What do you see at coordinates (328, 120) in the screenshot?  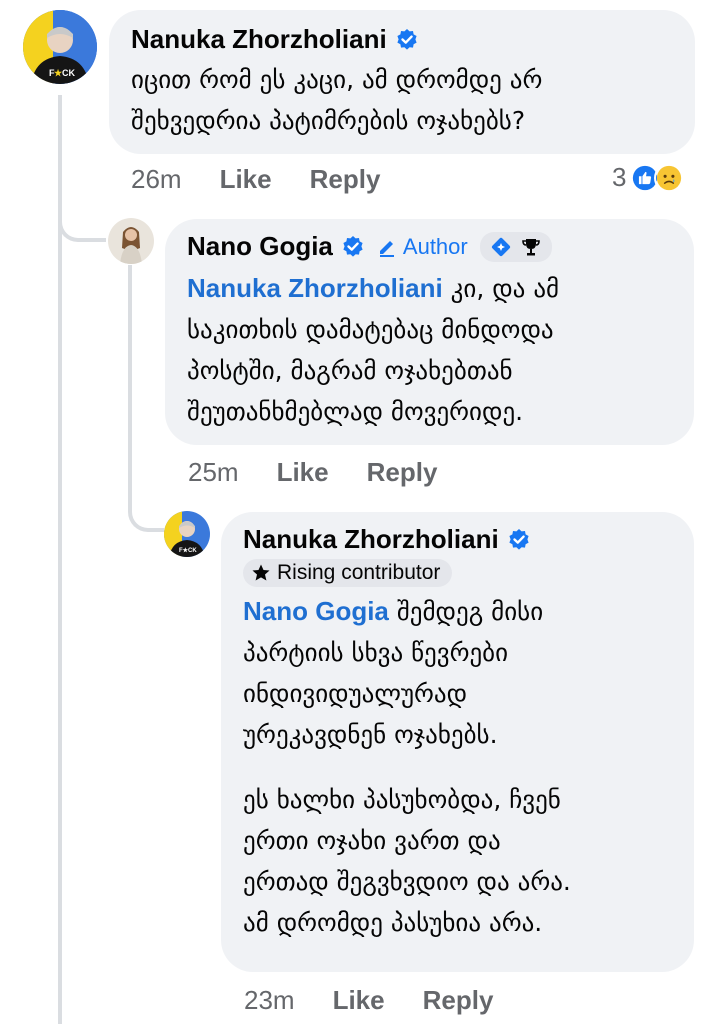 I see `comment-line: შეხვედრია პატიმრების ოჯახებს?` at bounding box center [328, 120].